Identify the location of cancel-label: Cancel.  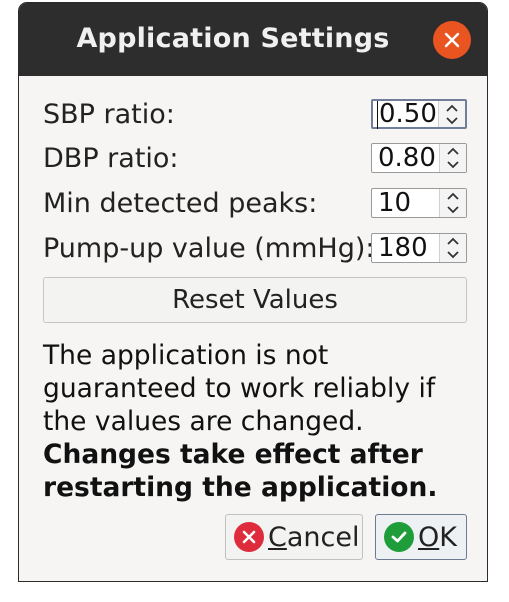
(314, 537).